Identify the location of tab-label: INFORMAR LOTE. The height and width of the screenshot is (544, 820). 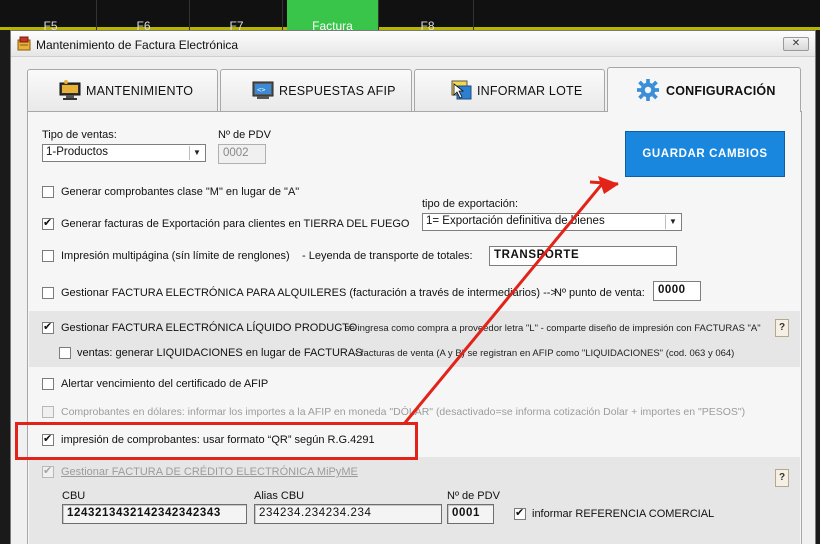
(530, 91).